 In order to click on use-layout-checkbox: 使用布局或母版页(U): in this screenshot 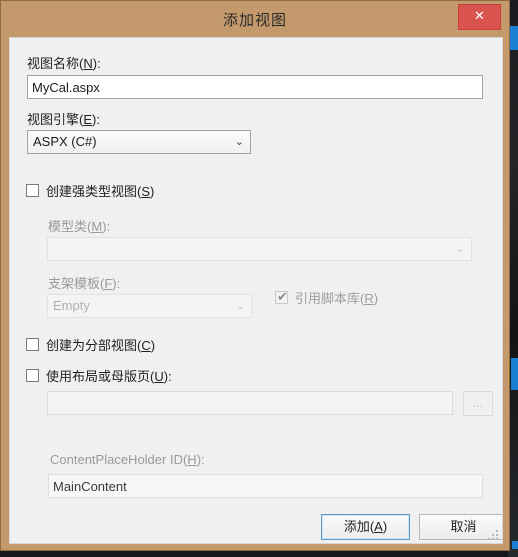, I will do `click(99, 375)`.